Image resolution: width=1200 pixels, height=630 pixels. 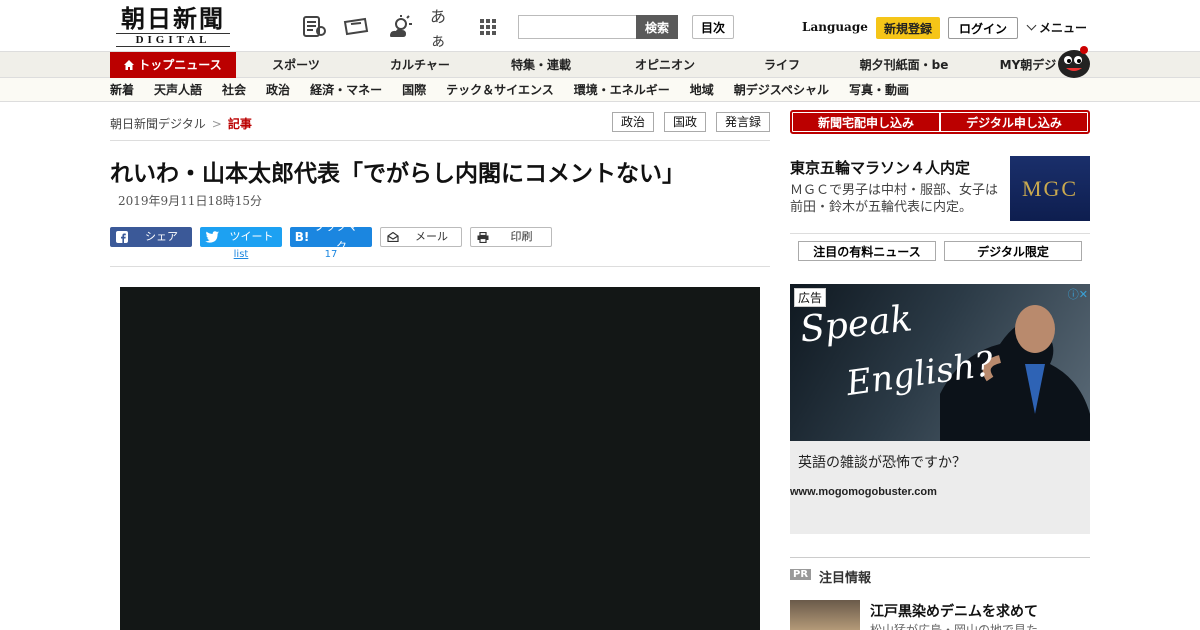 What do you see at coordinates (122, 90) in the screenshot?
I see `subnav-item-new: 新着` at bounding box center [122, 90].